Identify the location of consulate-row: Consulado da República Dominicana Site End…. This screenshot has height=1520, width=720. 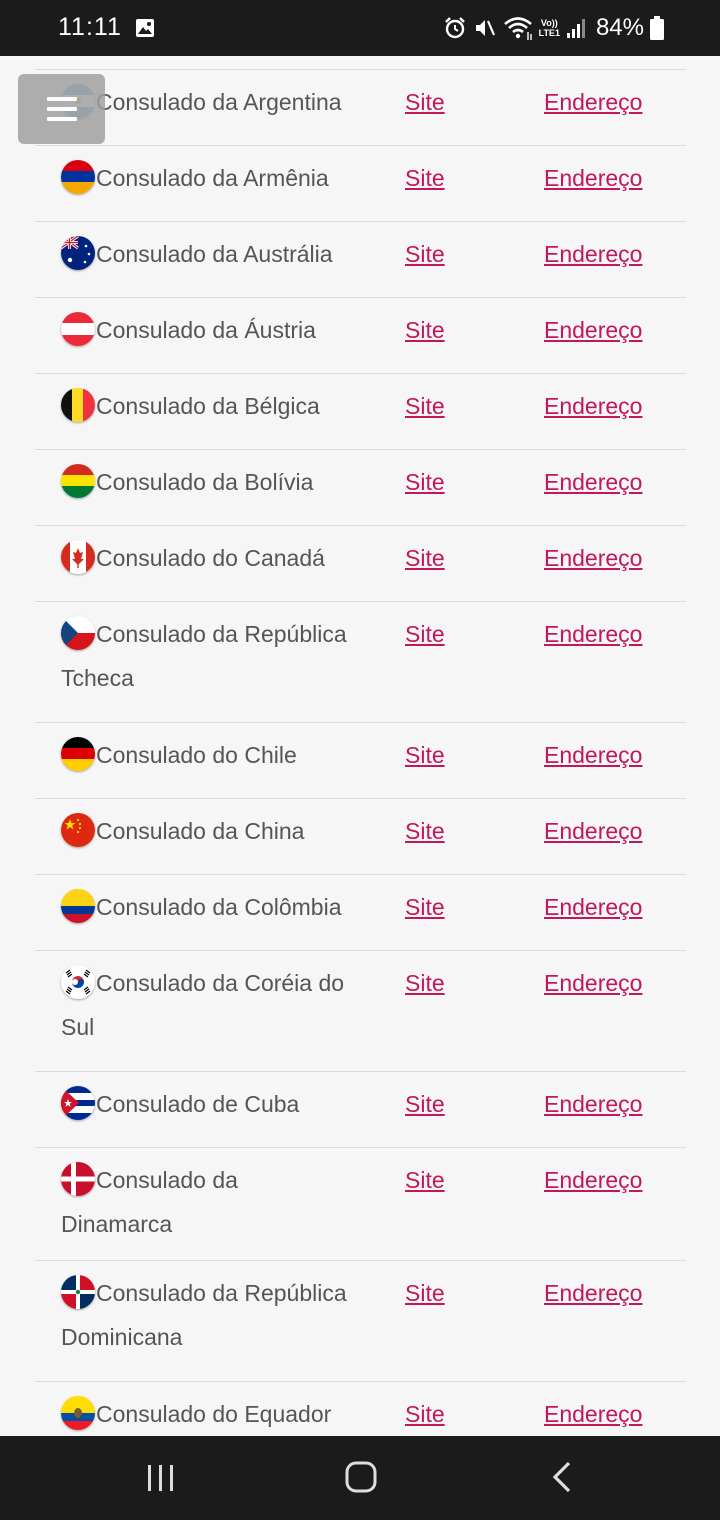
(360, 1321).